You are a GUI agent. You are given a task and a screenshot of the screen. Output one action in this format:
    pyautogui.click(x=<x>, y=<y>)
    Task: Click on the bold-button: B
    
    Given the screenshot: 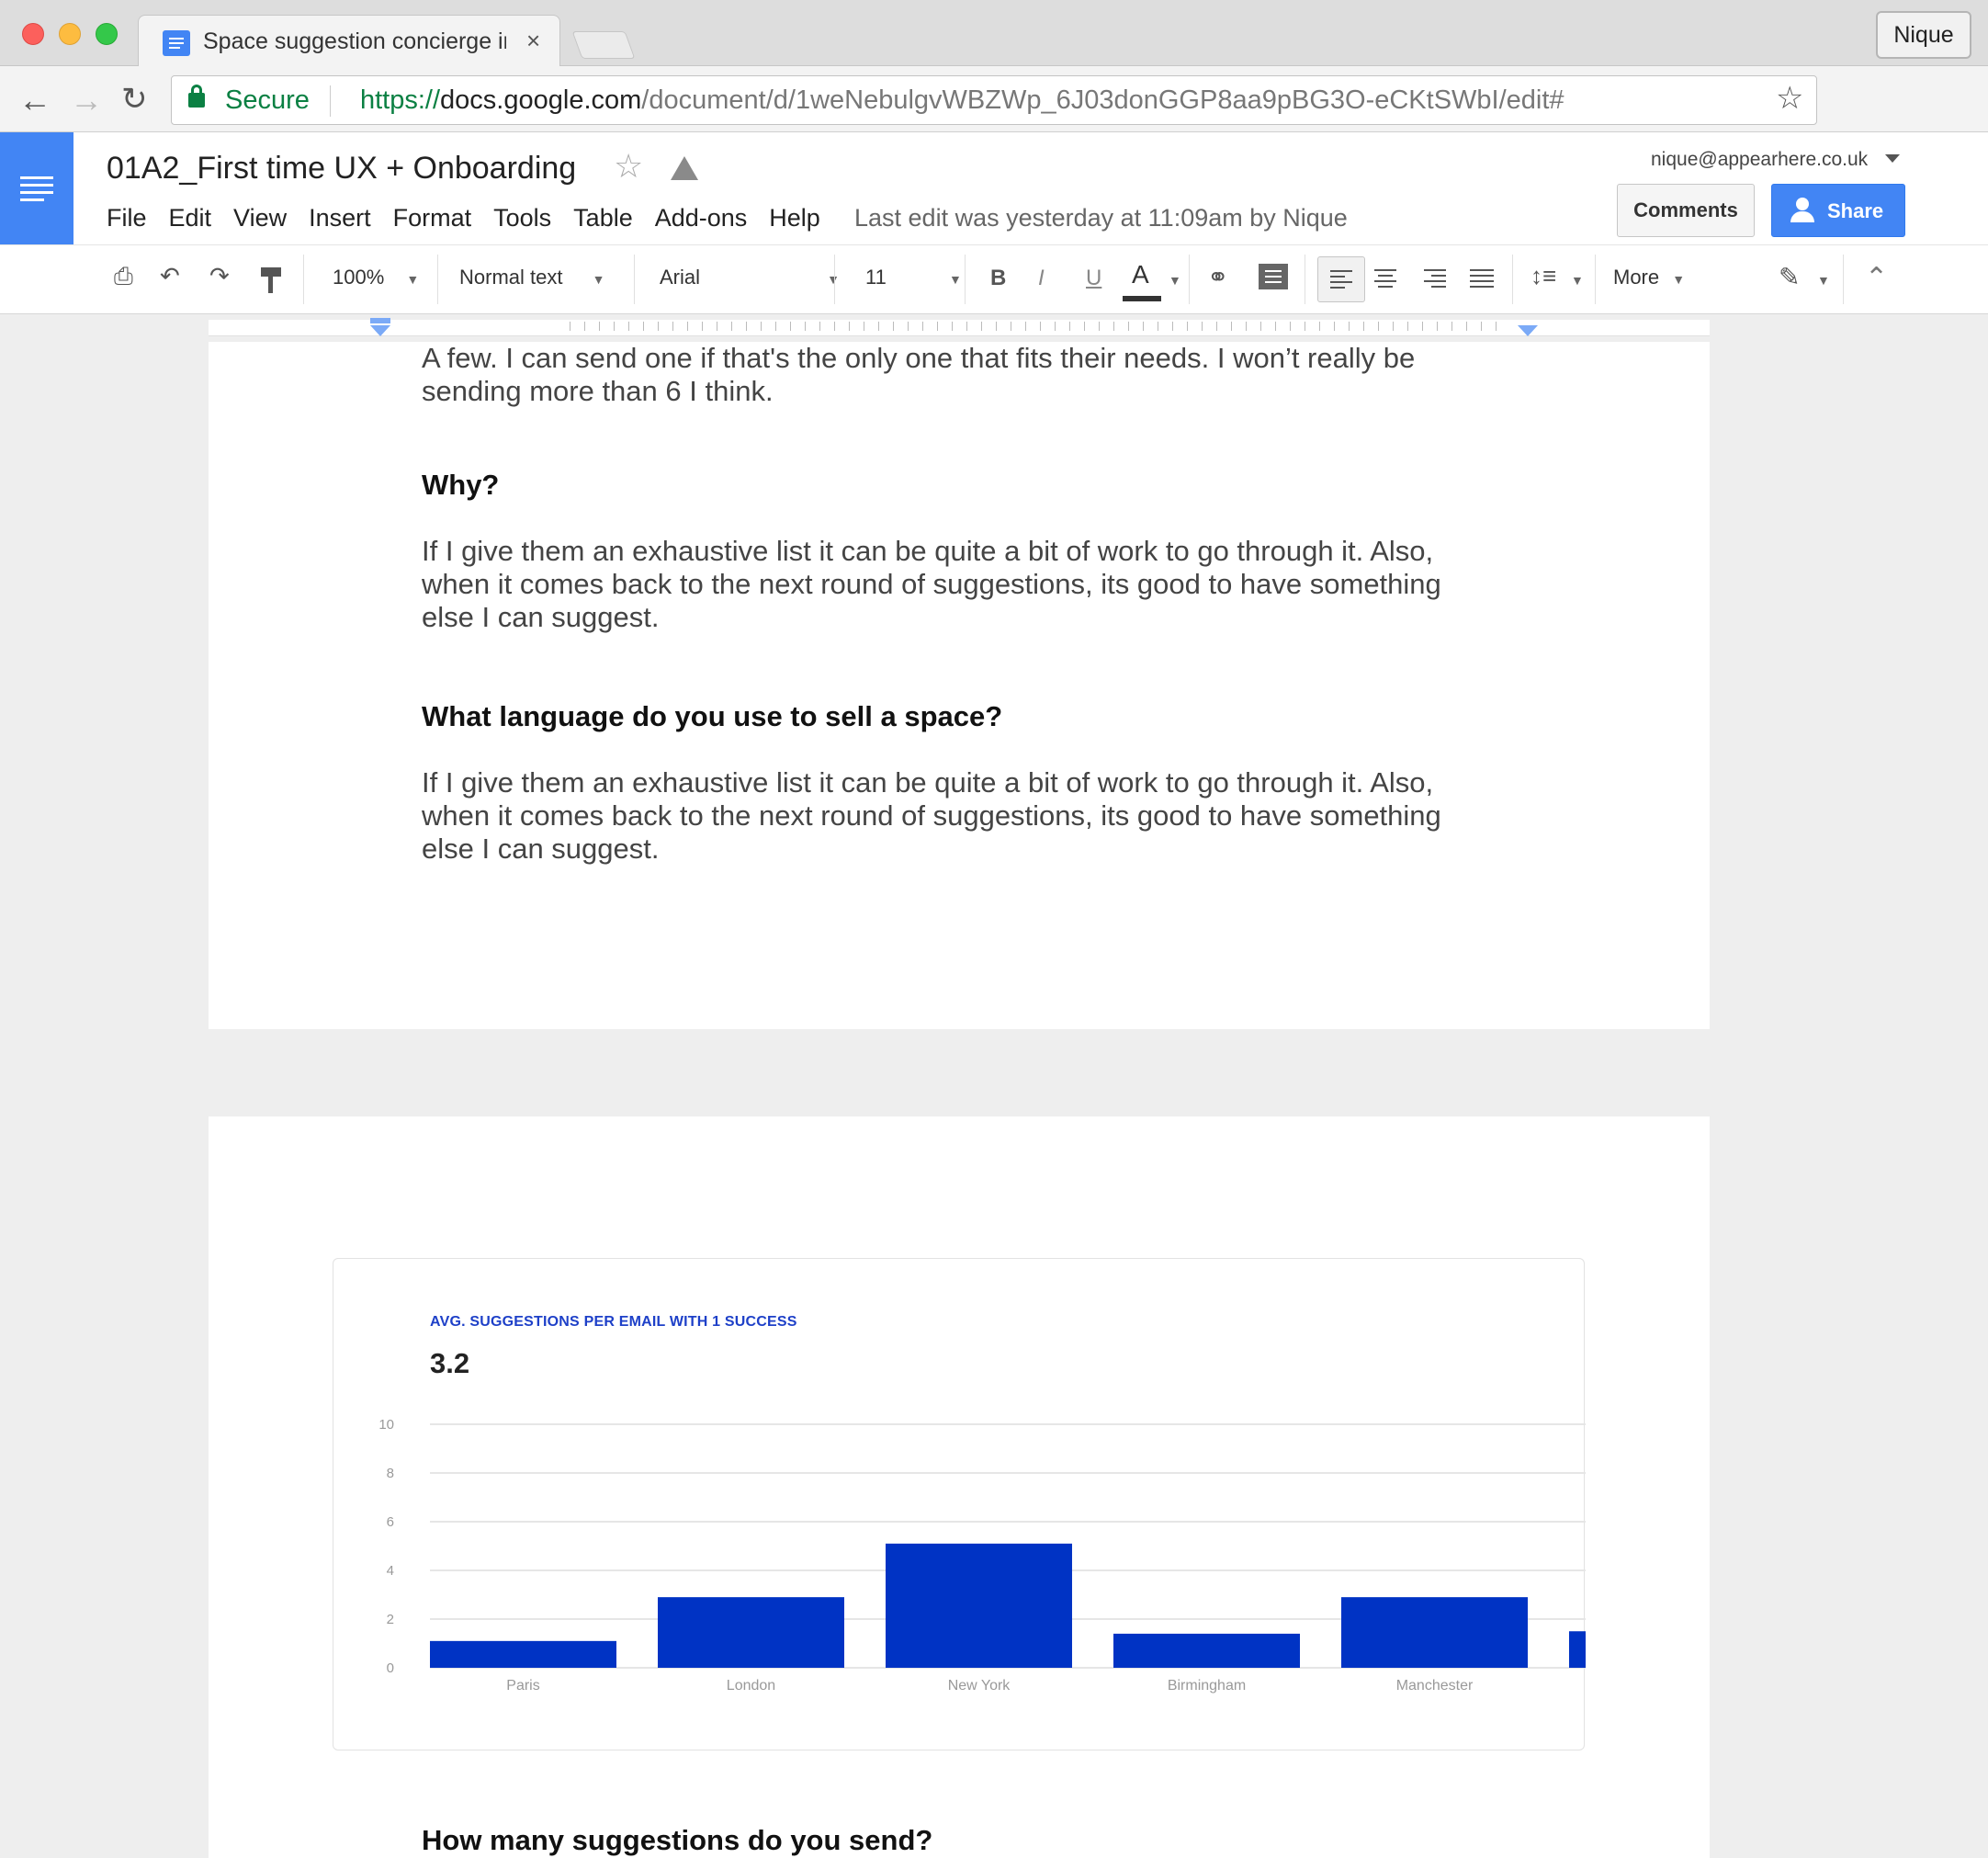 What is the action you would take?
    pyautogui.click(x=998, y=278)
    